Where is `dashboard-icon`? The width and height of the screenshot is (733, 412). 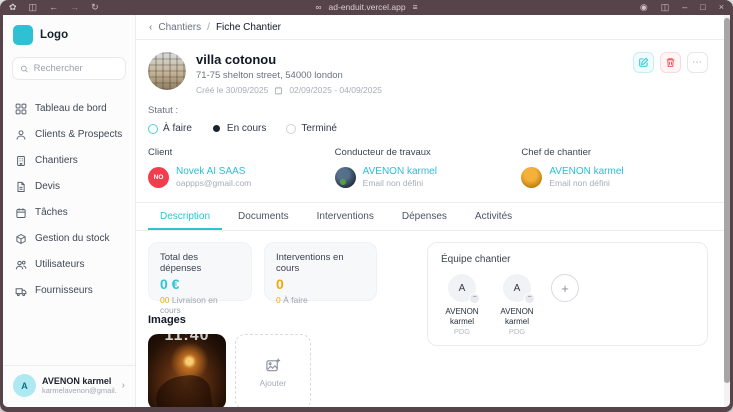
dashboard-icon is located at coordinates (21, 108).